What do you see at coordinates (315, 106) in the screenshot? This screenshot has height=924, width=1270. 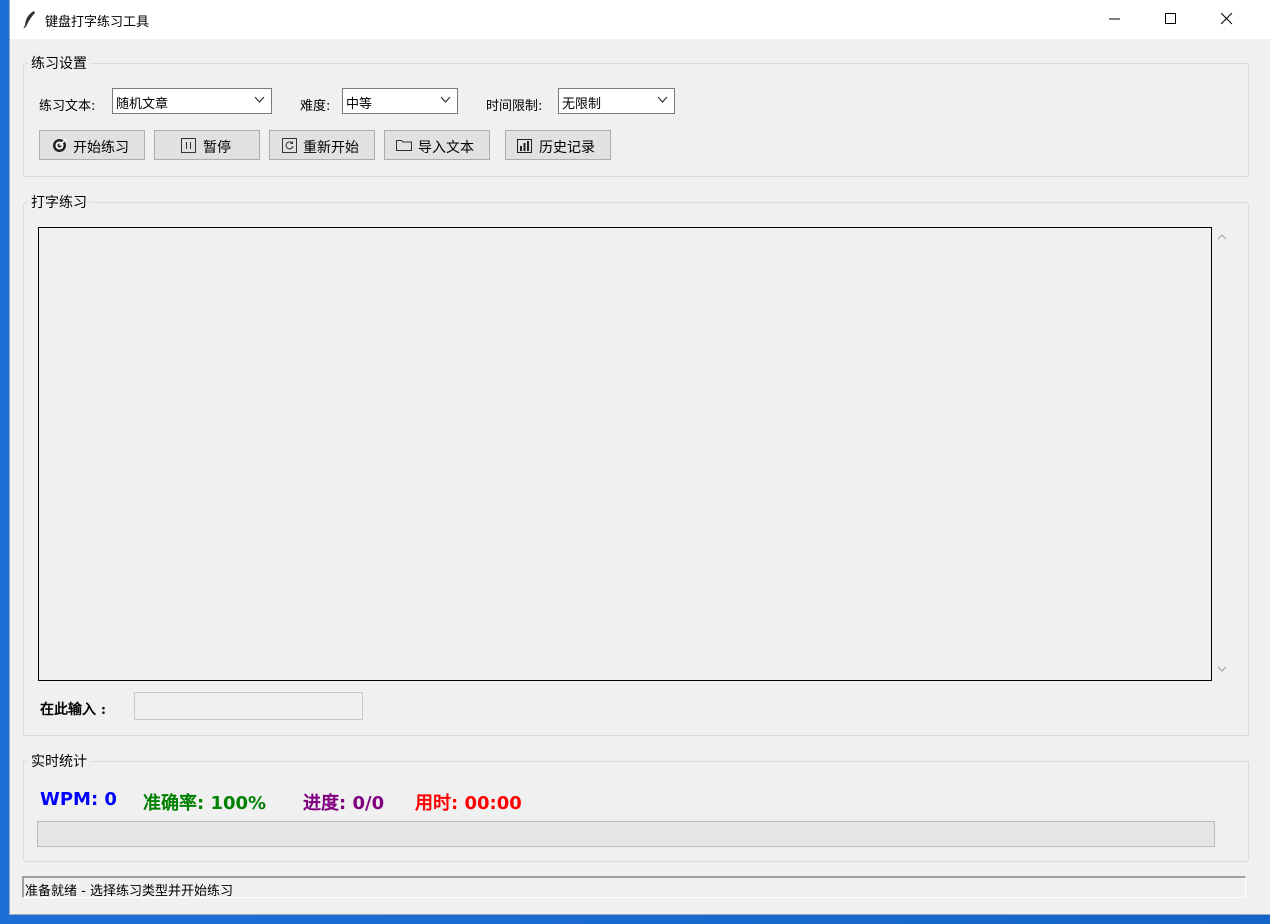 I see `difficulty-select-label: 难度:` at bounding box center [315, 106].